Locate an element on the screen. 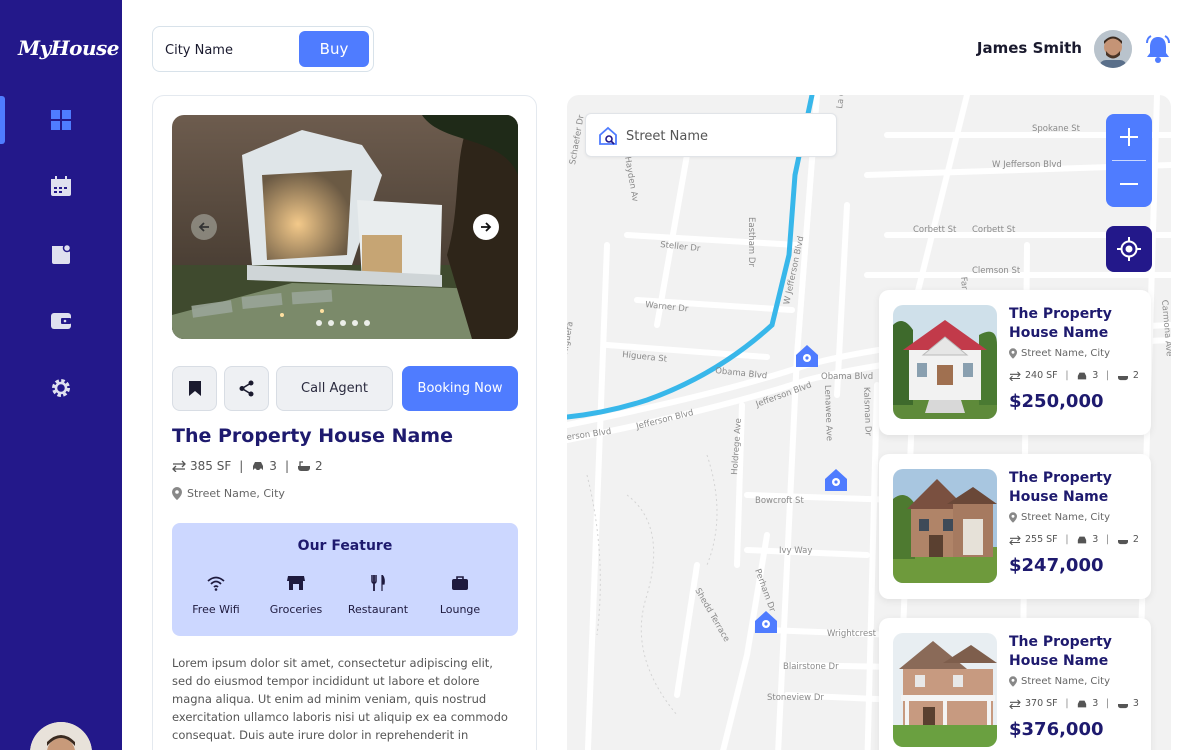 This screenshot has width=1200, height=750. map-street-label: Schaefer Dr is located at coordinates (577, 140).